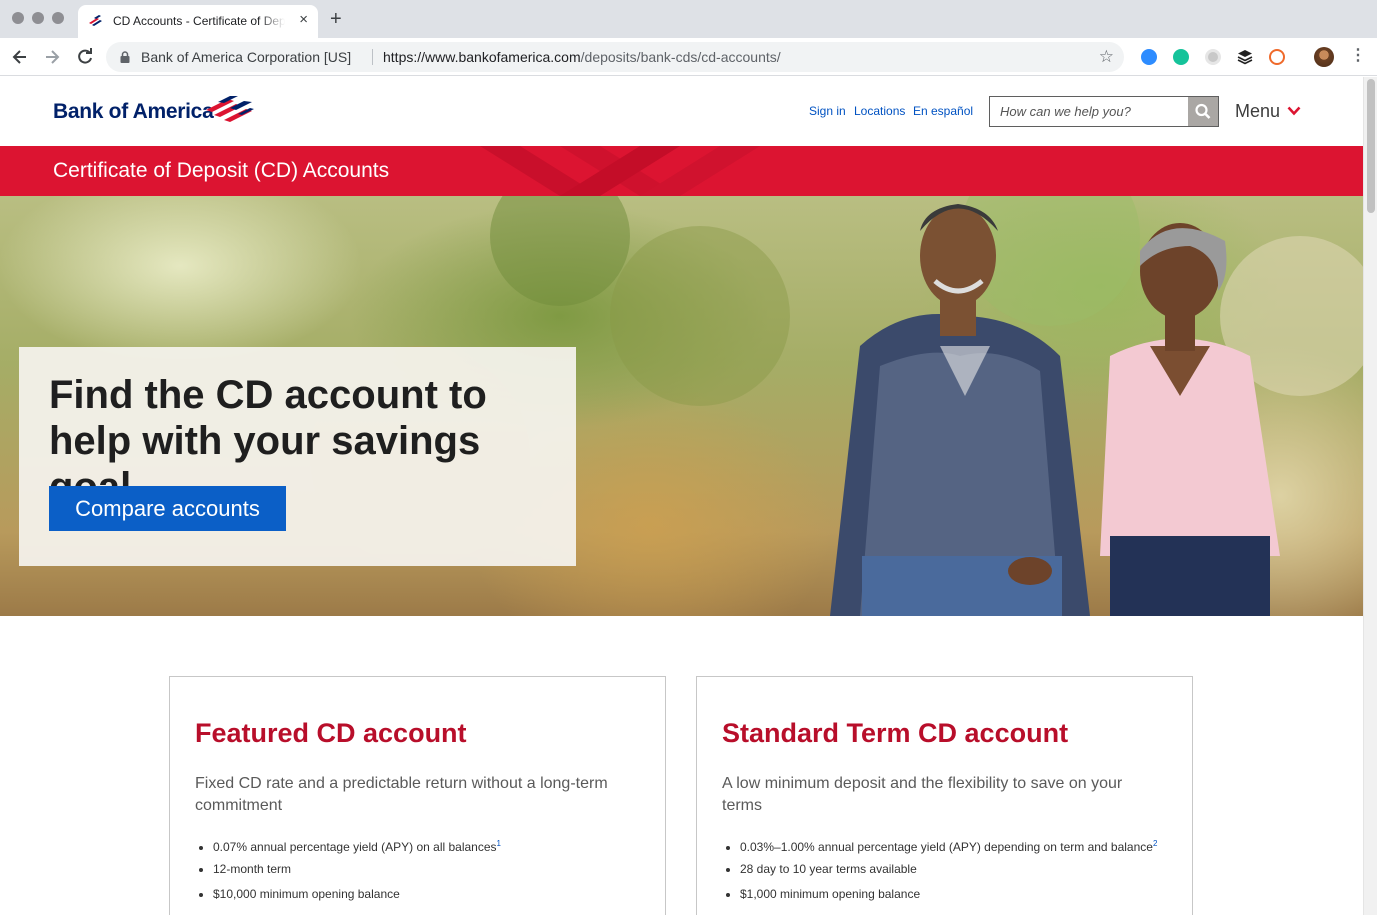 The width and height of the screenshot is (1377, 915). I want to click on search-input, so click(1089, 111).